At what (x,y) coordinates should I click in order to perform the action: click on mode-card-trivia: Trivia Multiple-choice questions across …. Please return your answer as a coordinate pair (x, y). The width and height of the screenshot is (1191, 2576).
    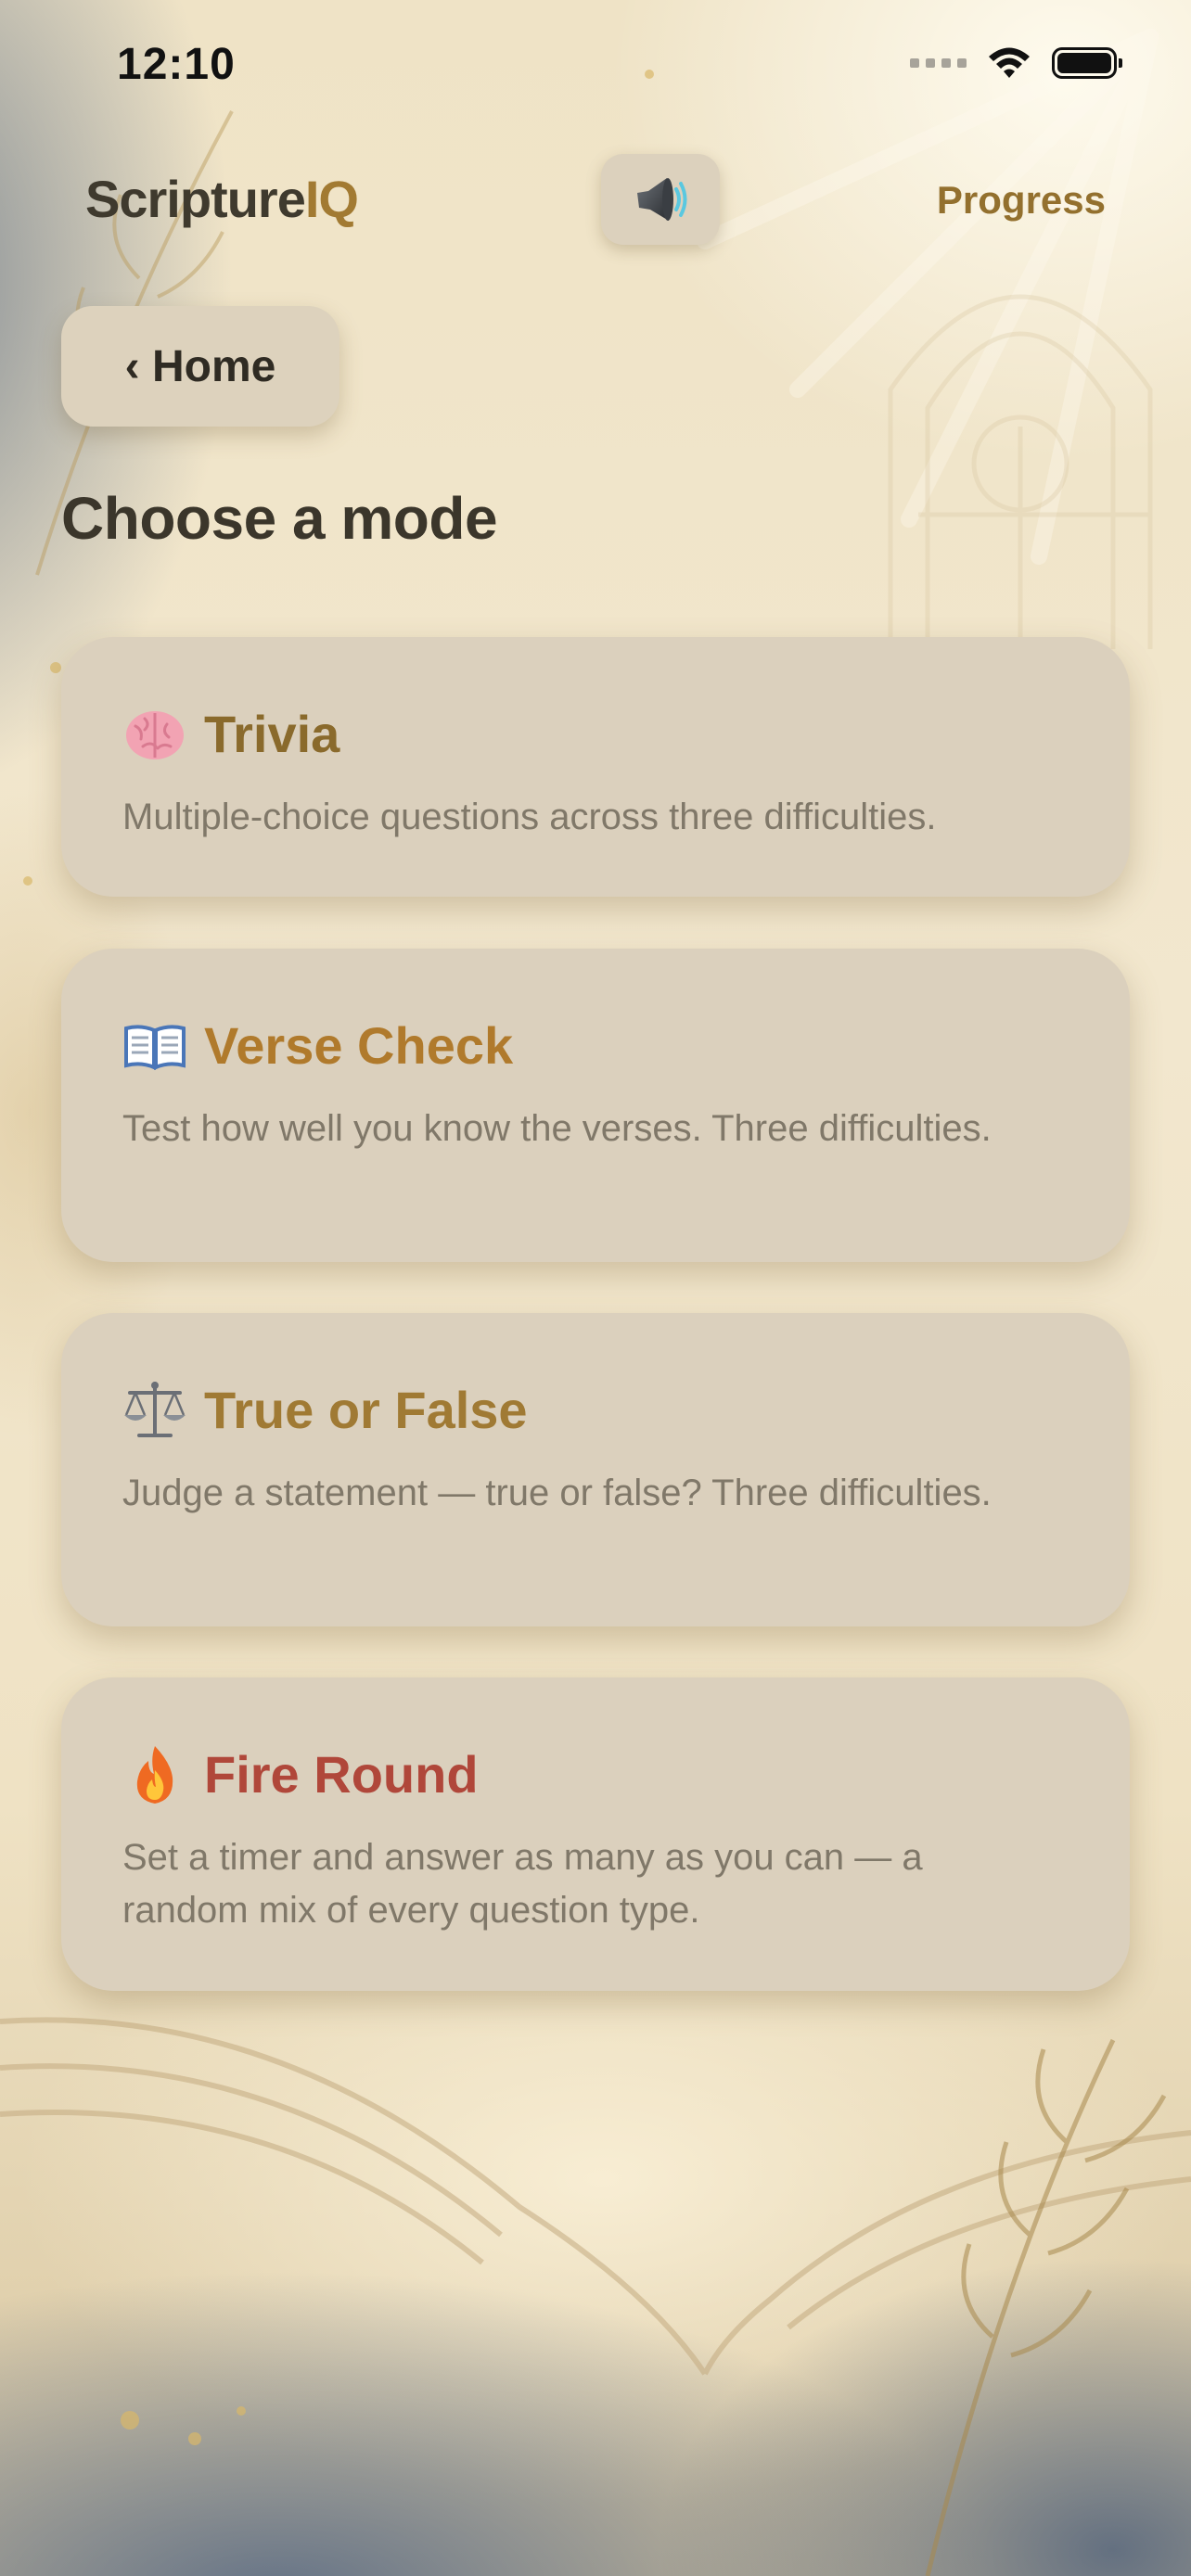
    Looking at the image, I should click on (595, 767).